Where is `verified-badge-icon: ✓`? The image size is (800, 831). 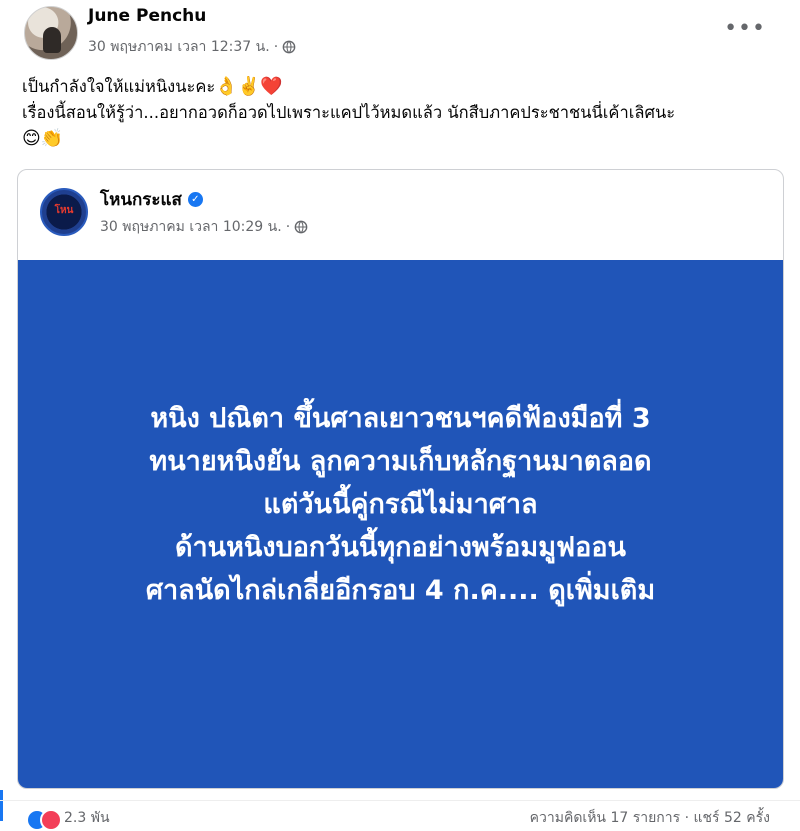
verified-badge-icon: ✓ is located at coordinates (195, 199).